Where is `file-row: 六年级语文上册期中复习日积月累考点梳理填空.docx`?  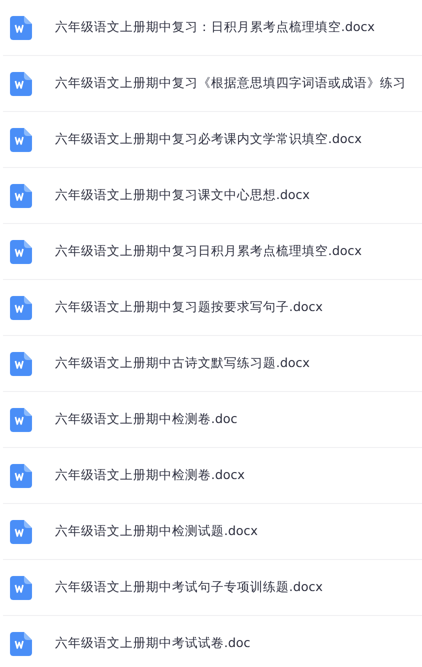
file-row: 六年级语文上册期中复习日积月累考点梳理填空.docx is located at coordinates (212, 252).